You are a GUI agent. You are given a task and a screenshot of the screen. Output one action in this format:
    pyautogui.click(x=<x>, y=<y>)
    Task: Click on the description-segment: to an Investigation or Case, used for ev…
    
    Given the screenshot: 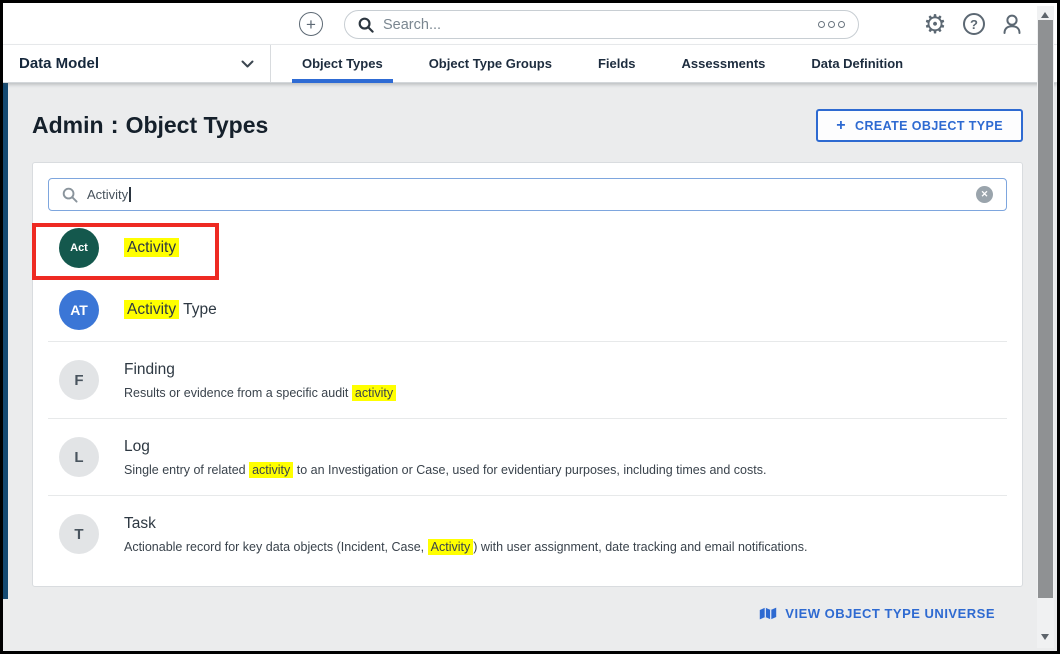 What is the action you would take?
    pyautogui.click(x=530, y=469)
    